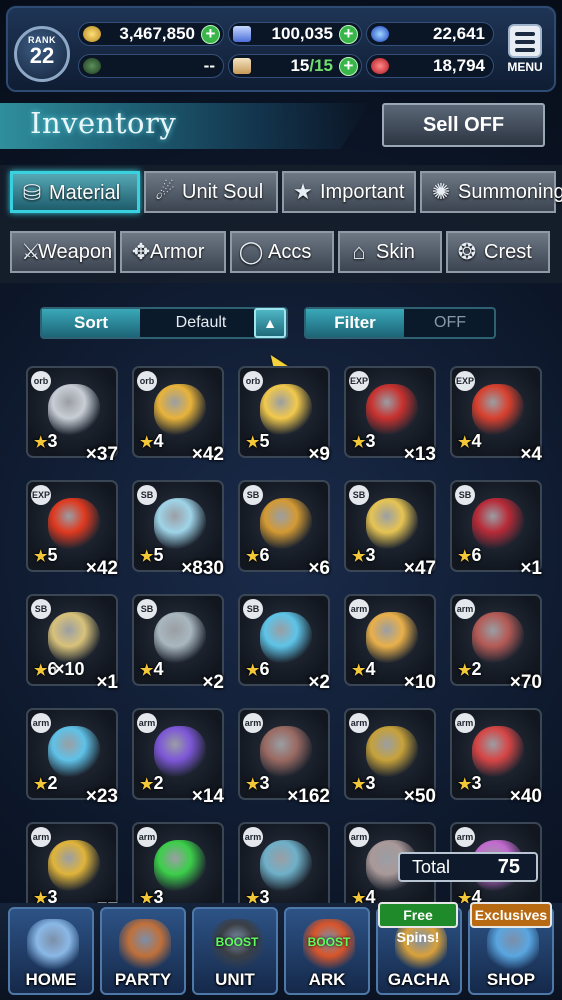  What do you see at coordinates (173, 252) in the screenshot?
I see `tab-armor: ✥ Armor` at bounding box center [173, 252].